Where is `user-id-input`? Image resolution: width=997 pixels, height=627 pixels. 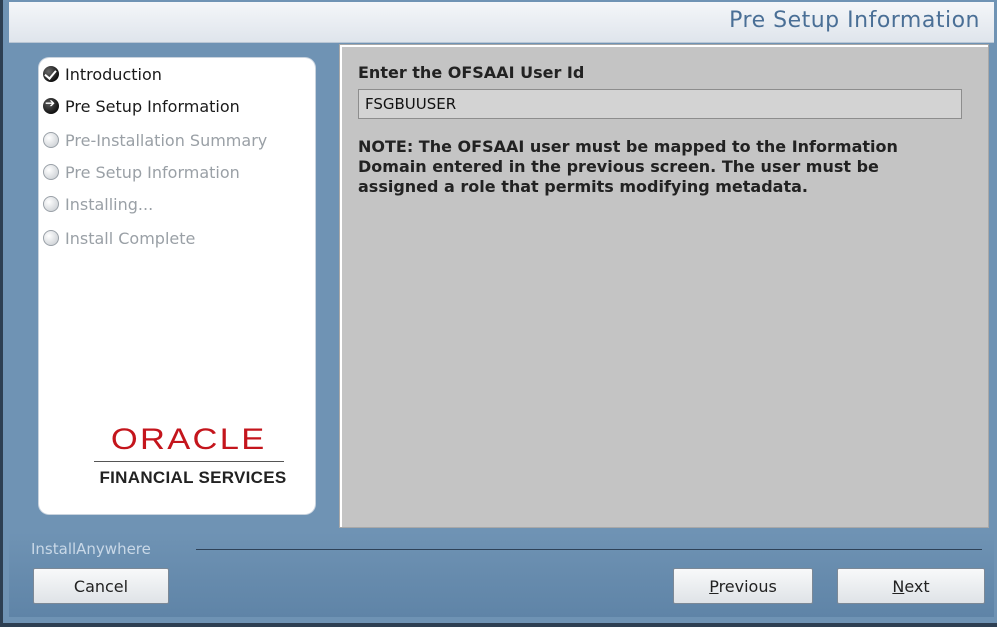 user-id-input is located at coordinates (660, 104).